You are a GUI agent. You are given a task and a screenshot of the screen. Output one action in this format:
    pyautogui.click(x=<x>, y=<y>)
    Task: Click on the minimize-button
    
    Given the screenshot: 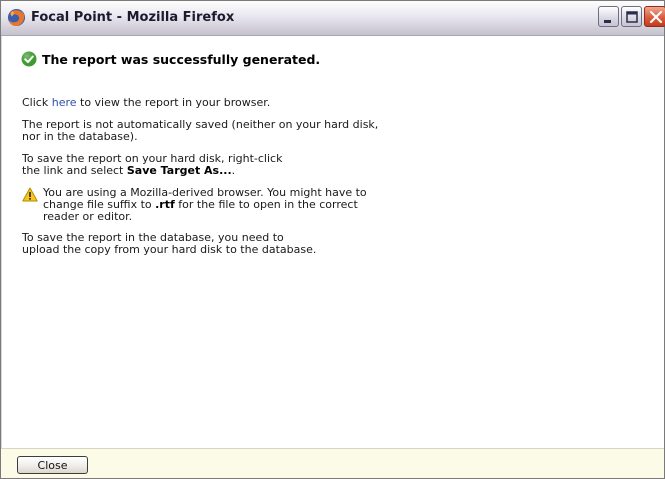 What is the action you would take?
    pyautogui.click(x=608, y=16)
    